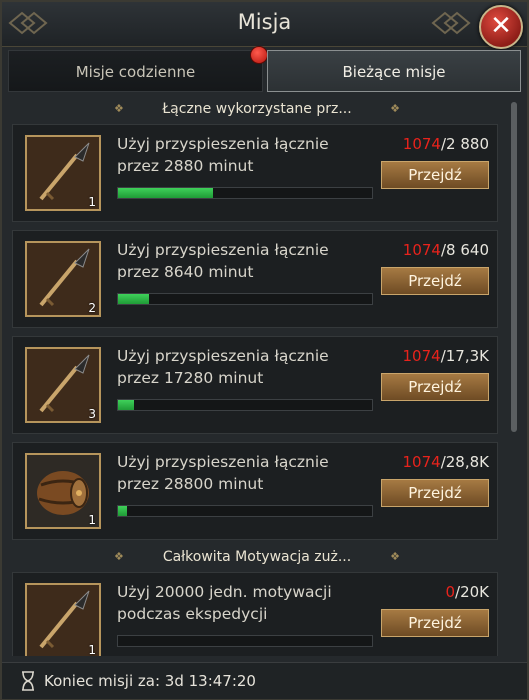 Image resolution: width=529 pixels, height=700 pixels. I want to click on progress-count: 1074/28,8K, so click(446, 462).